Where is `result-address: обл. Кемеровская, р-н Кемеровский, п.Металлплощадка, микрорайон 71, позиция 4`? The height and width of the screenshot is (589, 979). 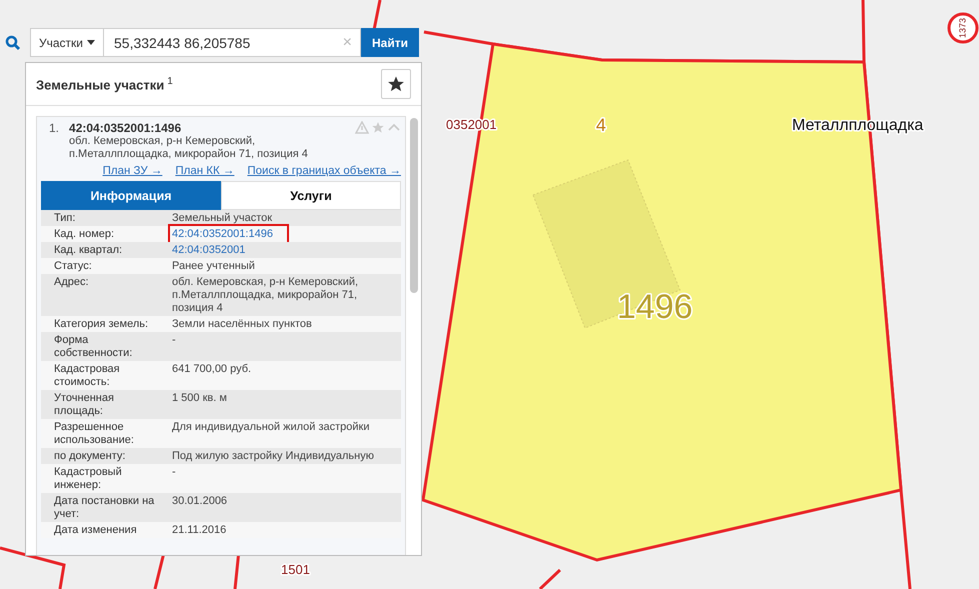
result-address: обл. Кемеровская, р-н Кемеровский, п.Металлплощадка, микрорайон 71, позиция 4 is located at coordinates (189, 148).